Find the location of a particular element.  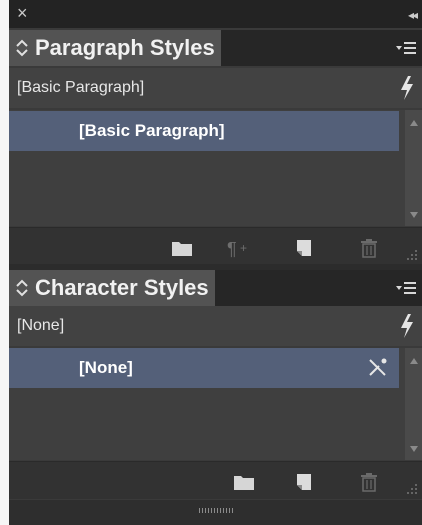

bottom-resize-bar is located at coordinates (215, 512).